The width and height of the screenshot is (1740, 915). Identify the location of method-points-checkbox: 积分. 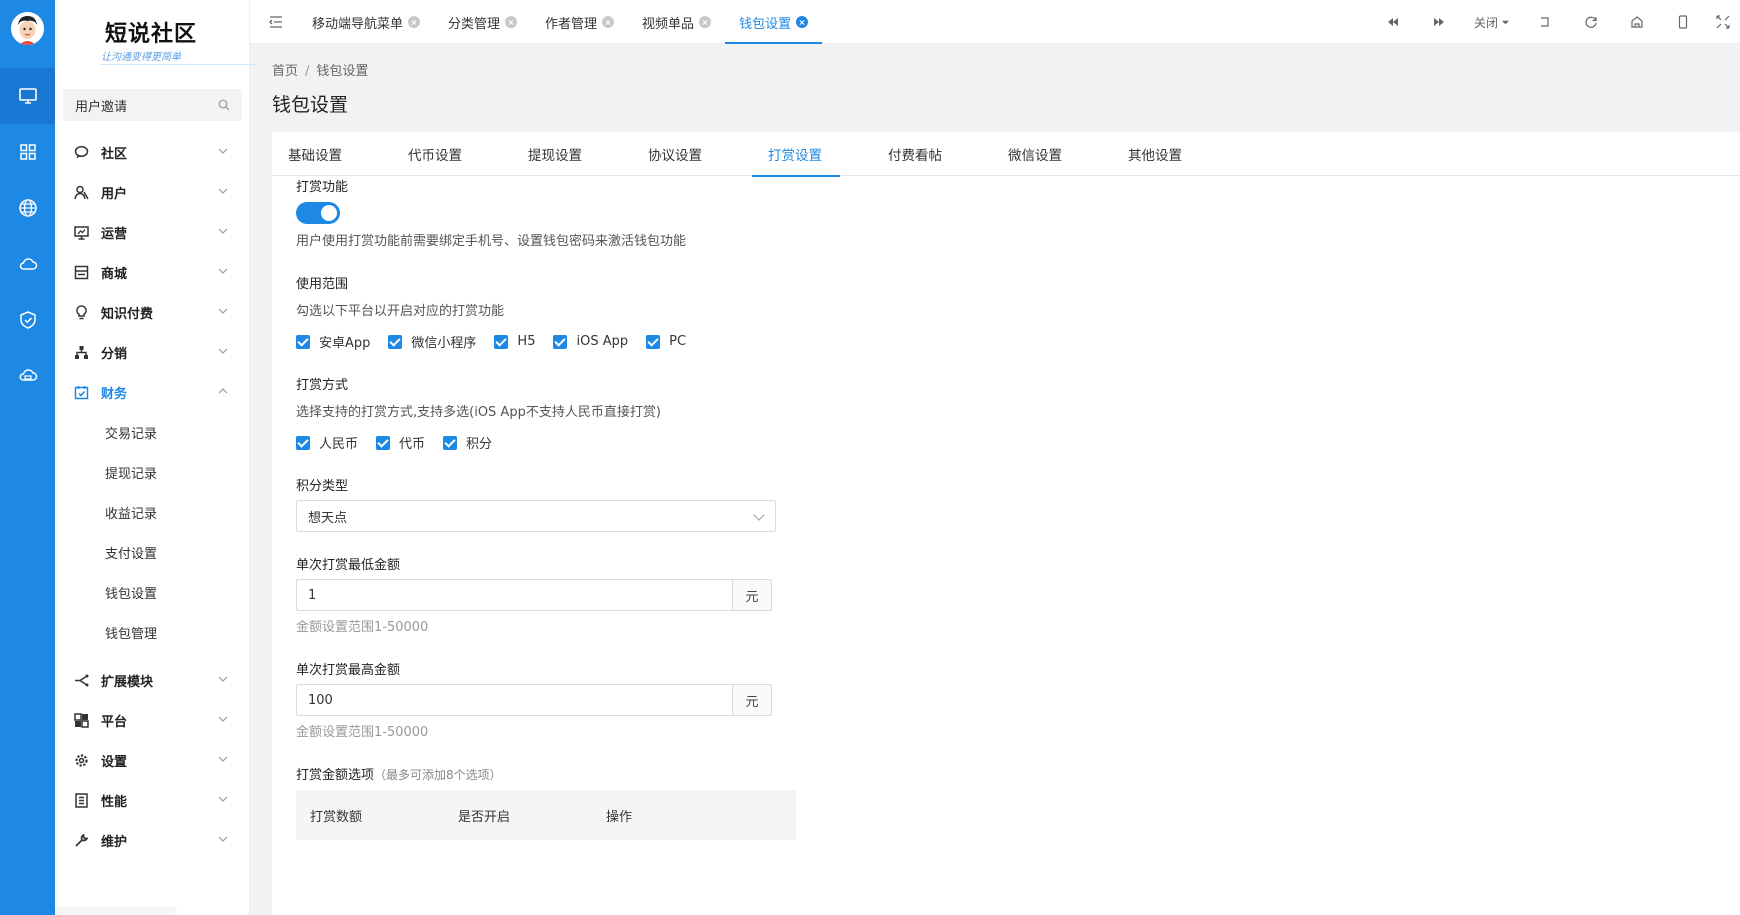
(467, 442).